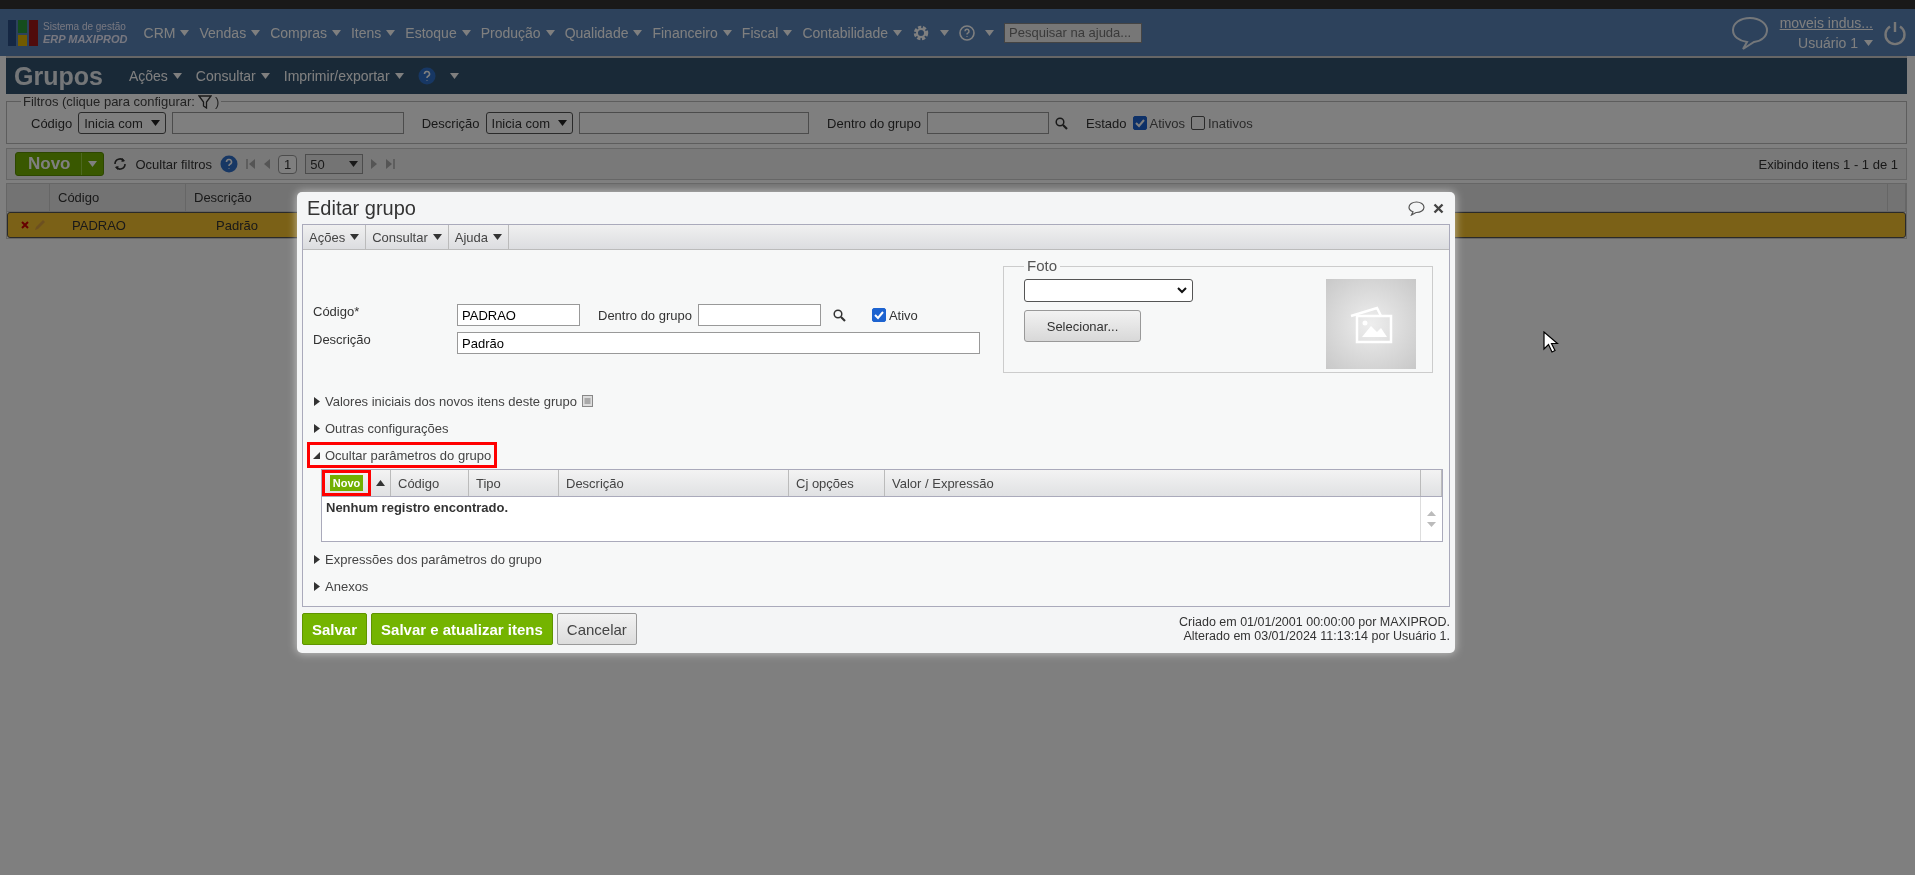 Image resolution: width=1915 pixels, height=875 pixels. What do you see at coordinates (427, 559) in the screenshot?
I see `section-toggle: Expressões dos parâmetros do grupo` at bounding box center [427, 559].